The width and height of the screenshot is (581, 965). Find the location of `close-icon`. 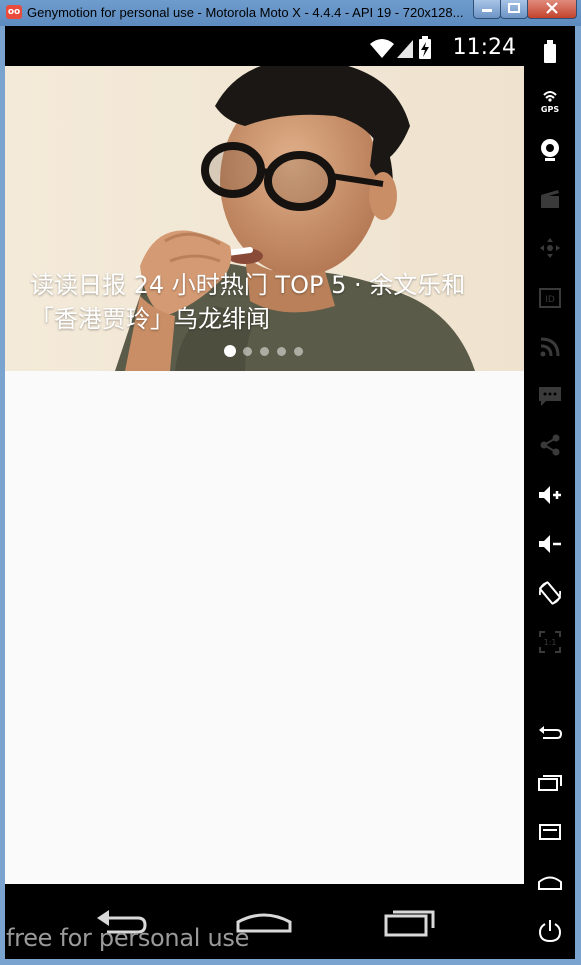

close-icon is located at coordinates (552, 8).